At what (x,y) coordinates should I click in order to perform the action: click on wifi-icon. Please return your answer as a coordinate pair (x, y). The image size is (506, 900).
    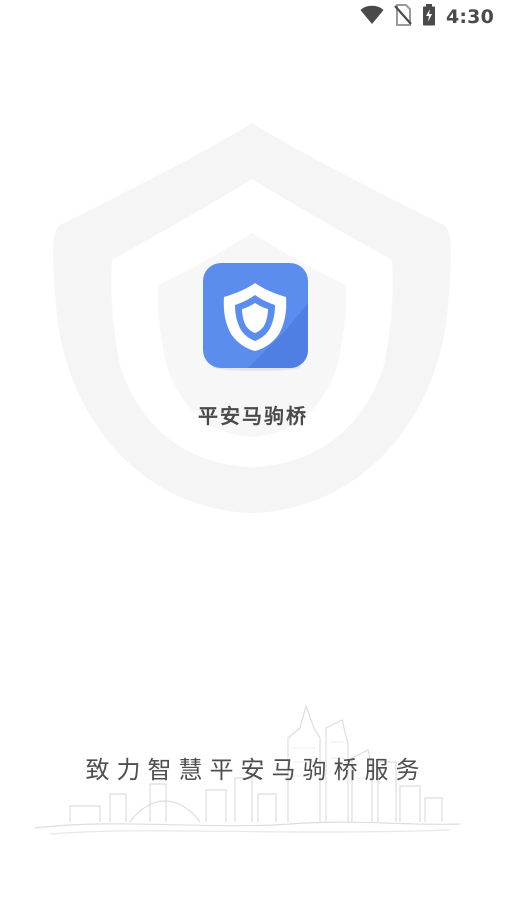
    Looking at the image, I should click on (372, 17).